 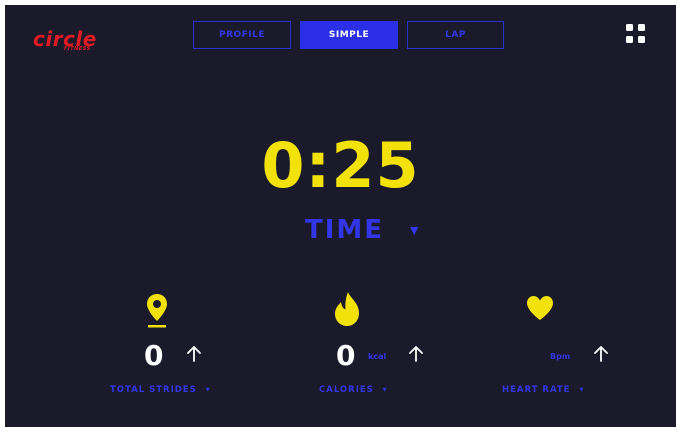 What do you see at coordinates (153, 390) in the screenshot?
I see `stat-strides-label: TOTAL STRIDES` at bounding box center [153, 390].